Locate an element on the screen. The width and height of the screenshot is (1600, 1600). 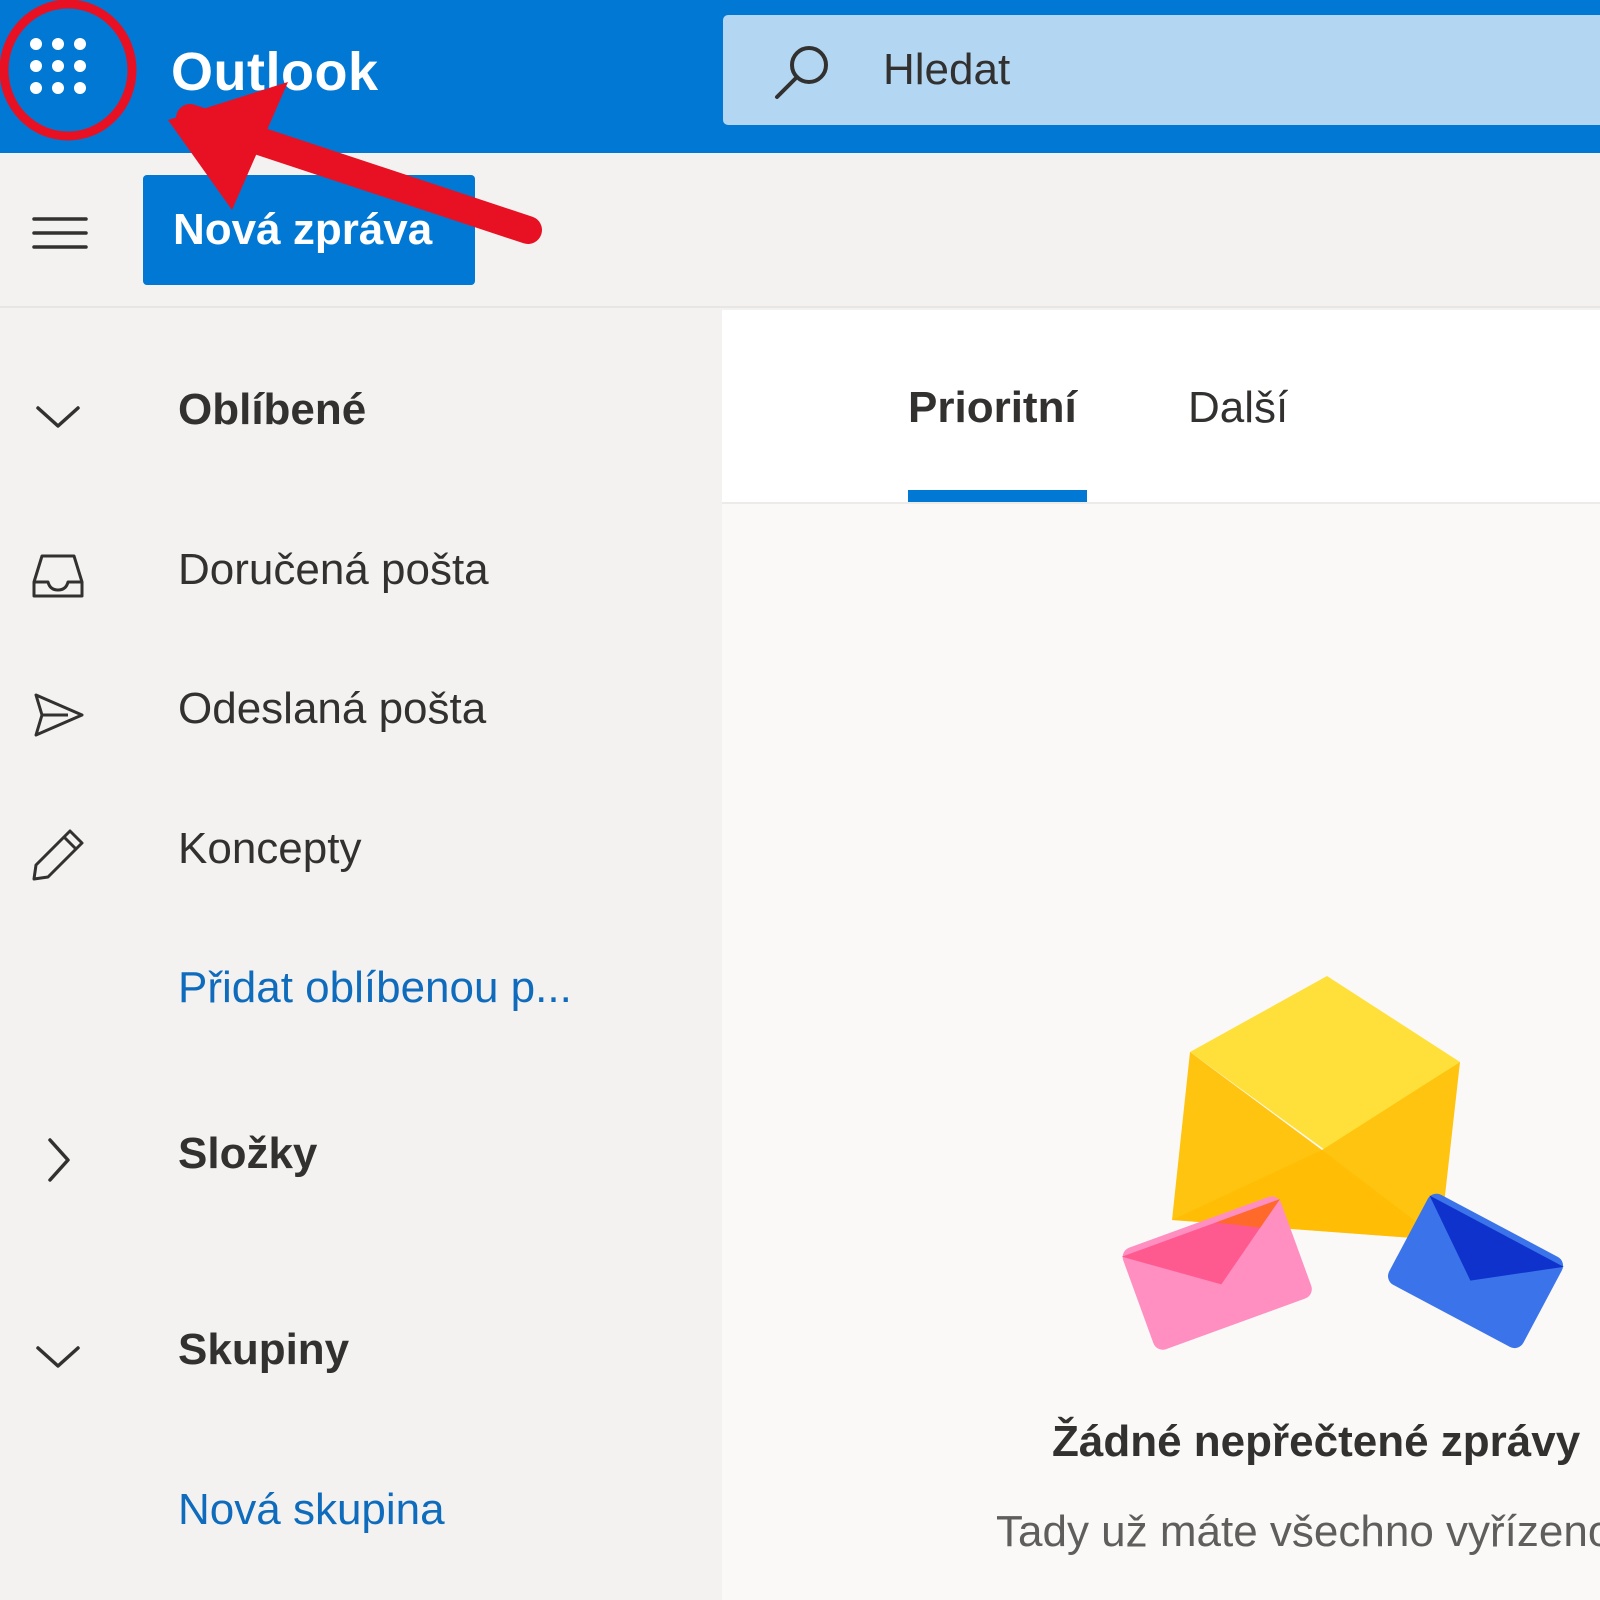
new-group-link: Nová skupina is located at coordinates (361, 1511).